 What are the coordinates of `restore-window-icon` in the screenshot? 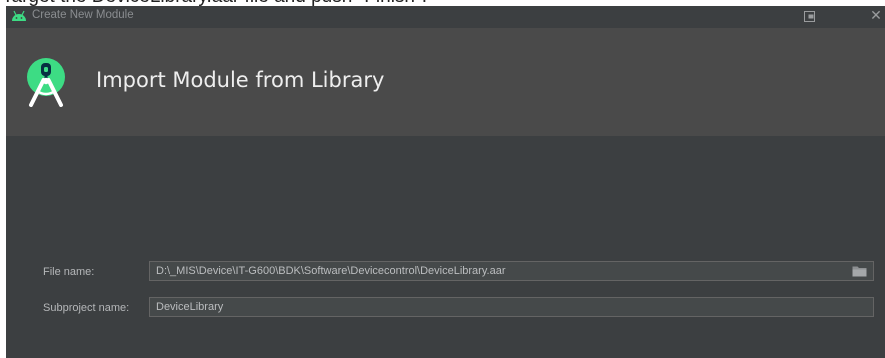 It's located at (809, 16).